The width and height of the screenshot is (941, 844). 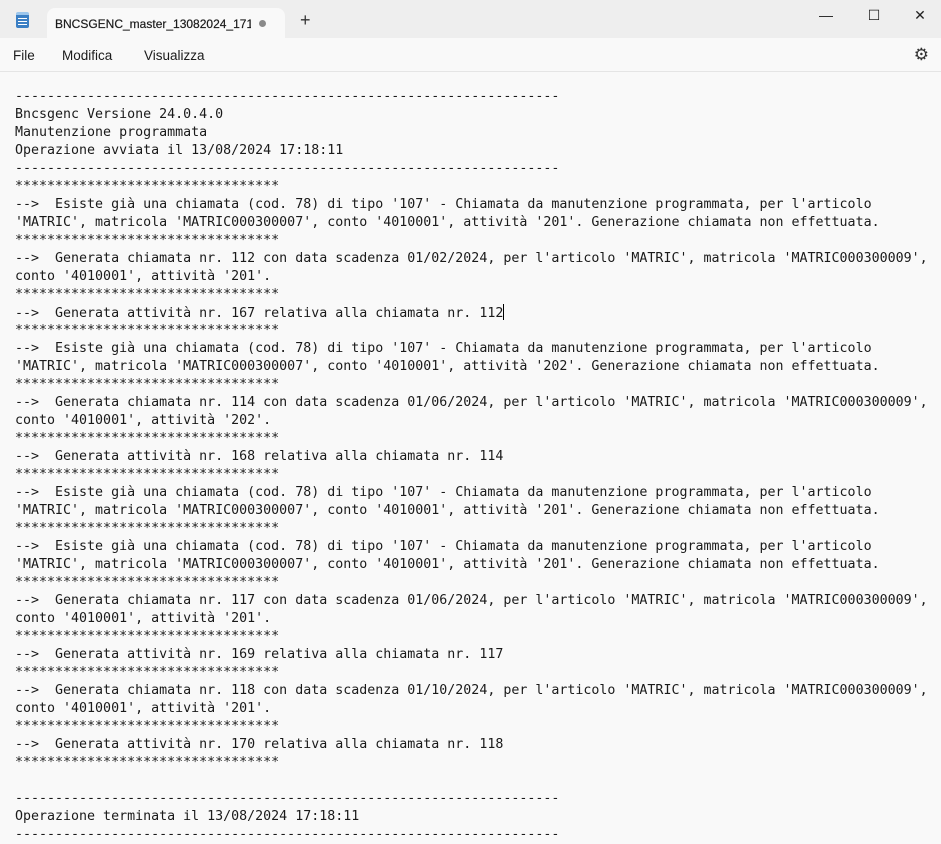 I want to click on maximize-button: ☐, so click(x=874, y=15).